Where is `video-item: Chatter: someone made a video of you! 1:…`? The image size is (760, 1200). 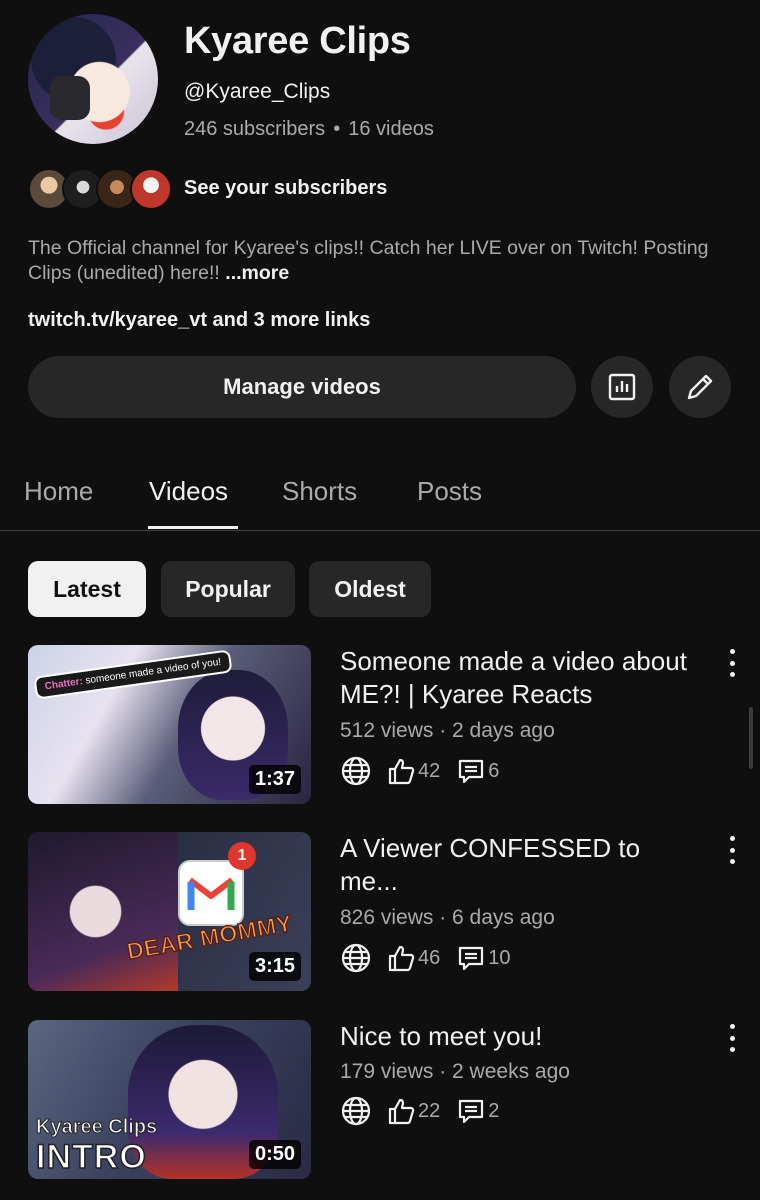
video-item: Chatter: someone made a video of you! 1:… is located at coordinates (380, 726).